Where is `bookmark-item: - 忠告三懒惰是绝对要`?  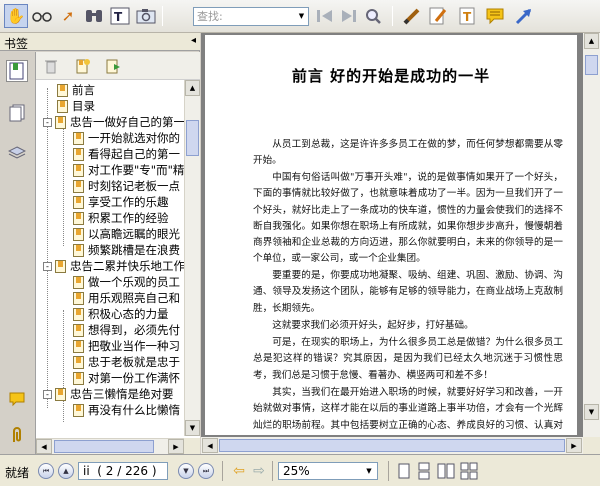
bookmark-item: - 忠告三懒惰是绝对要 is located at coordinates (108, 394).